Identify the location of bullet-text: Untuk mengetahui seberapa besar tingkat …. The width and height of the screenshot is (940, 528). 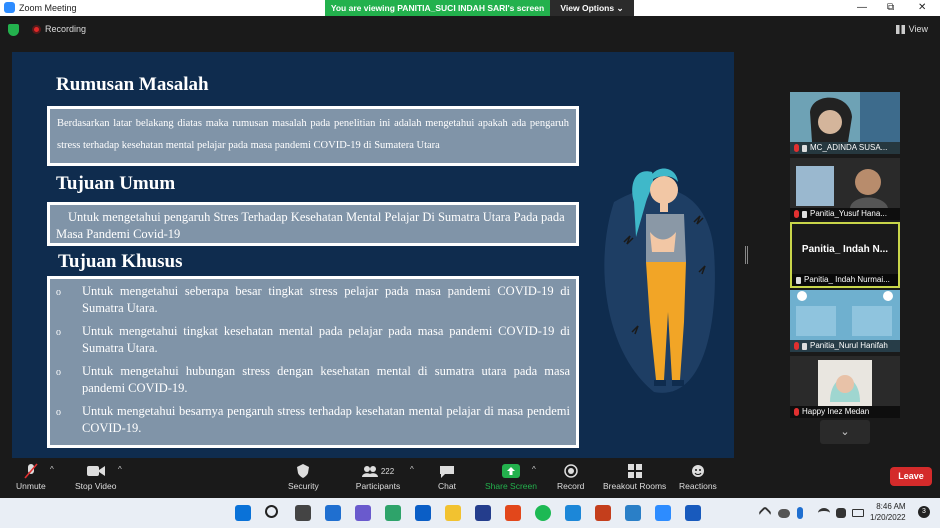
(326, 299).